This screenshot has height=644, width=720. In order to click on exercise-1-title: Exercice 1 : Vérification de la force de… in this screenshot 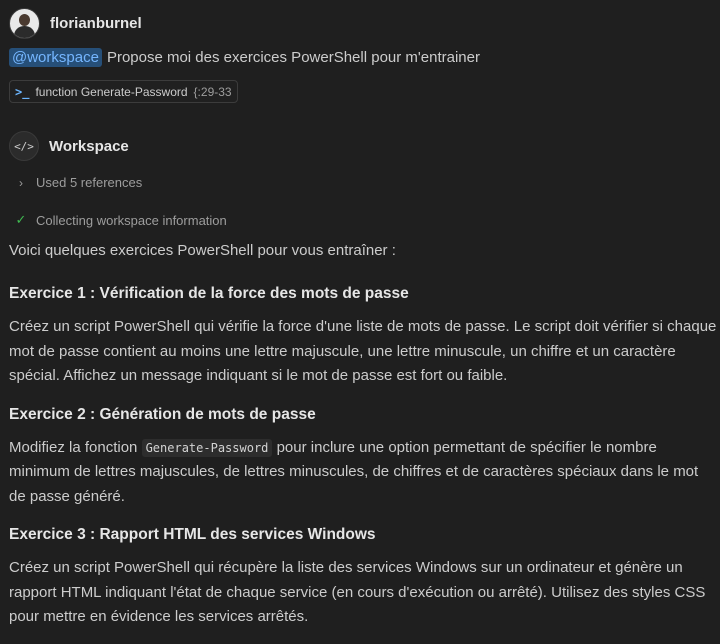, I will do `click(209, 293)`.